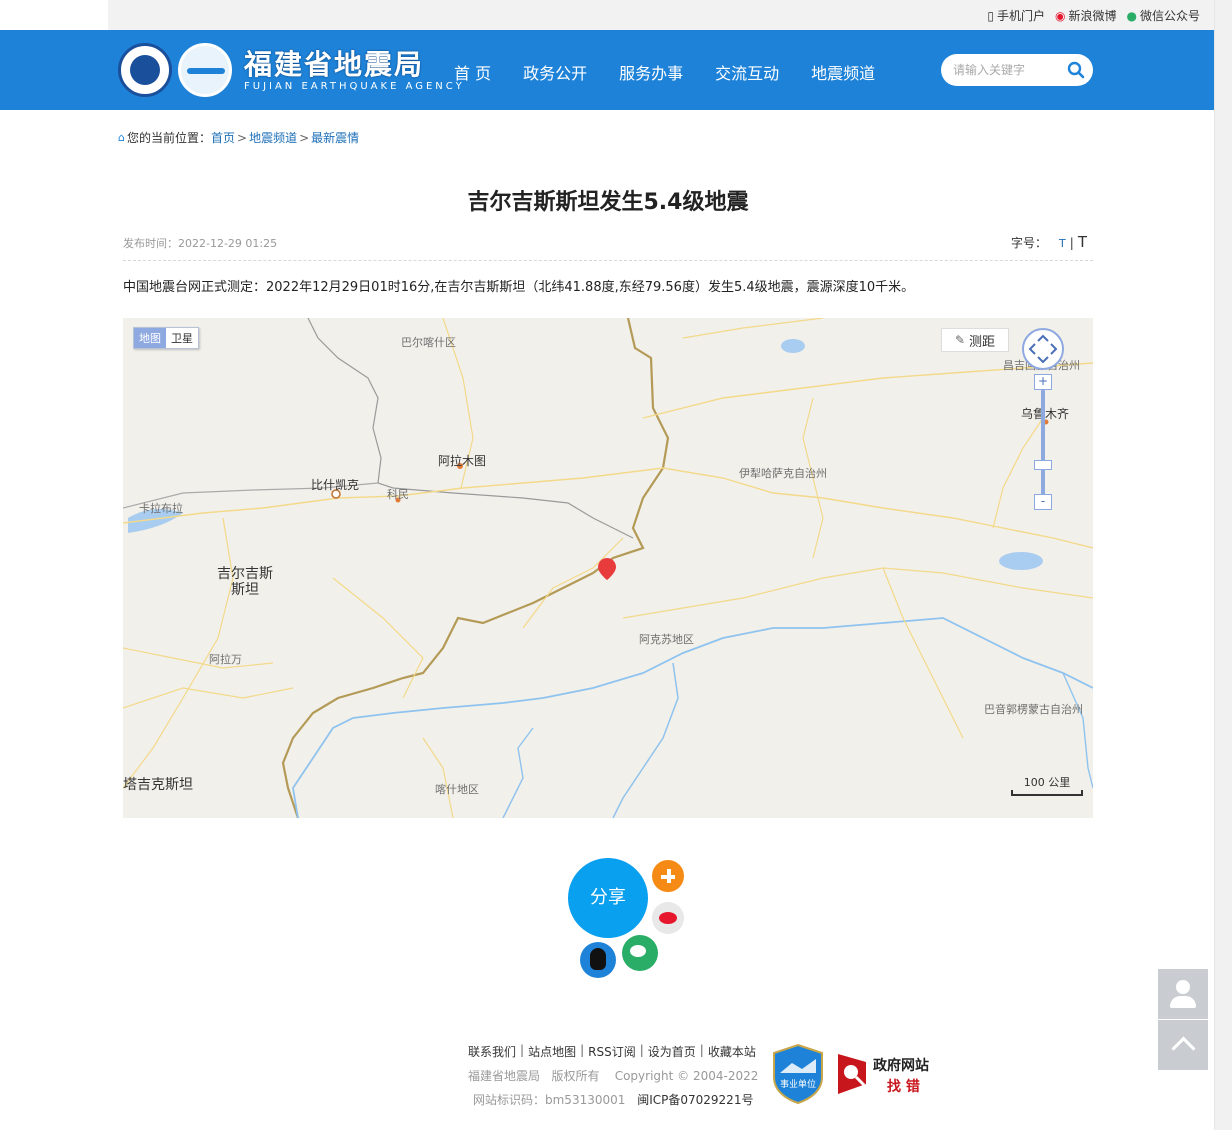 The image size is (1232, 1130). Describe the element at coordinates (661, 15) in the screenshot. I see `utility-bar: ▯ 手机门户 ◉ 新浪微博 ● 微信公众号` at that location.